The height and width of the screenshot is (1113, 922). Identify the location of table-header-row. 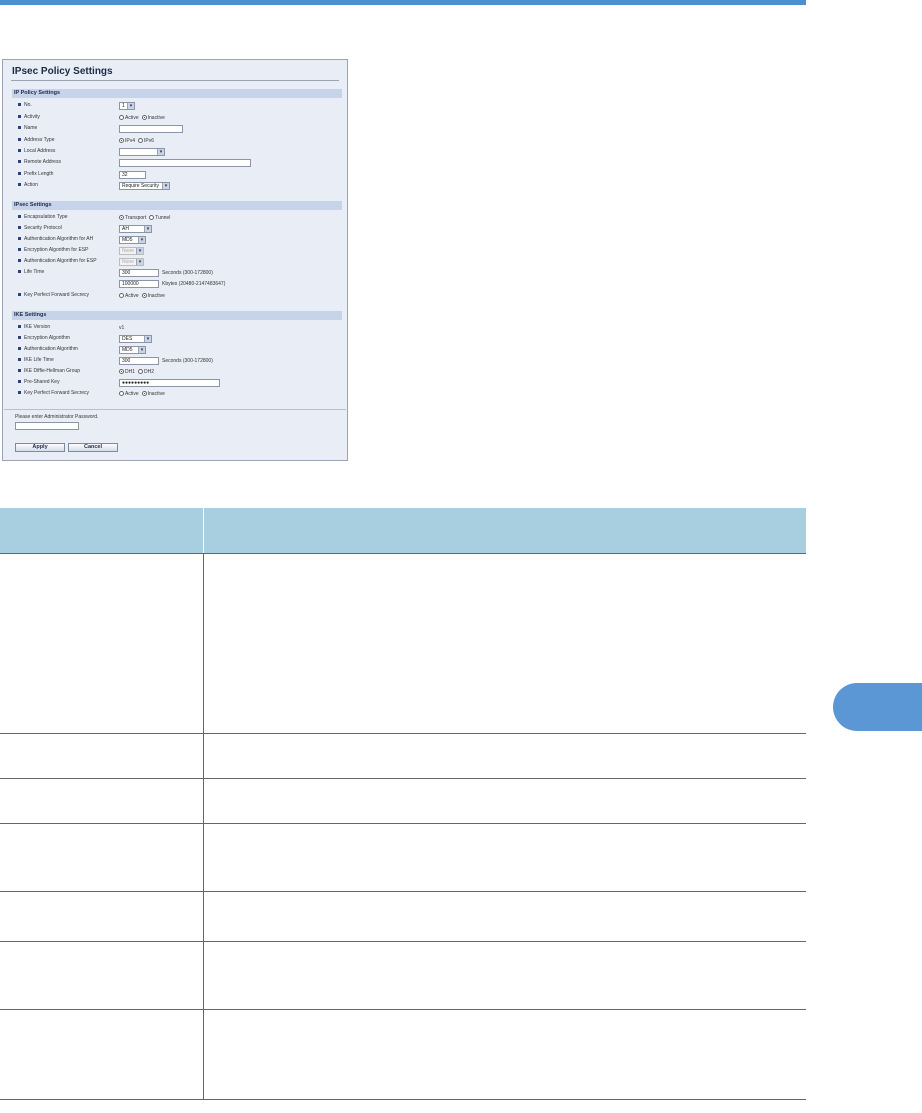
(403, 531).